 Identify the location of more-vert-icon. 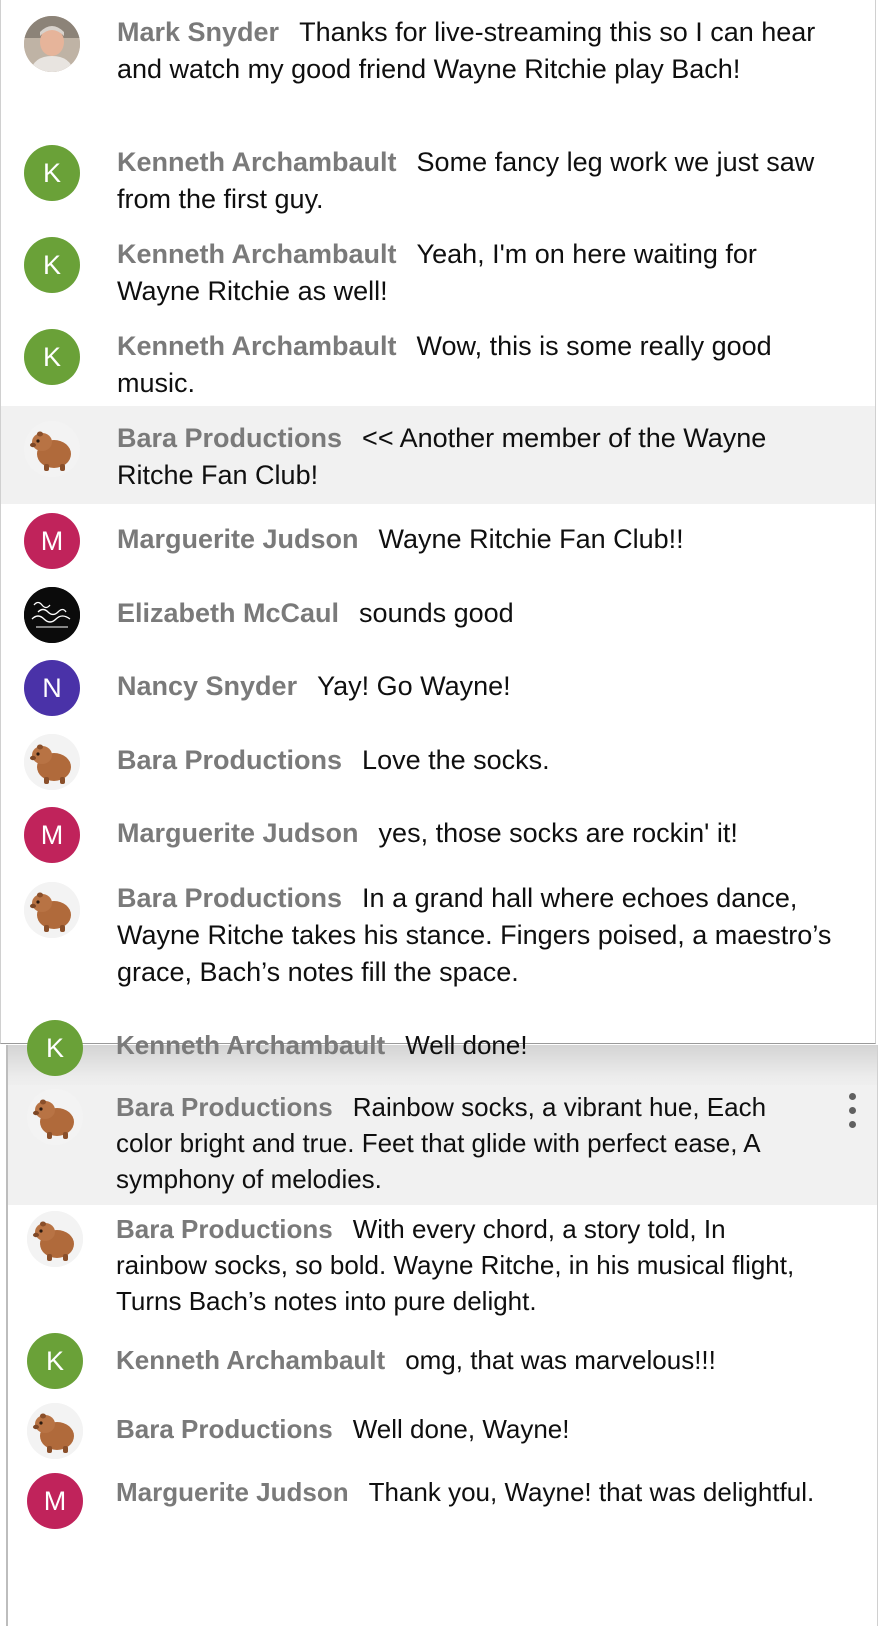
(852, 1111).